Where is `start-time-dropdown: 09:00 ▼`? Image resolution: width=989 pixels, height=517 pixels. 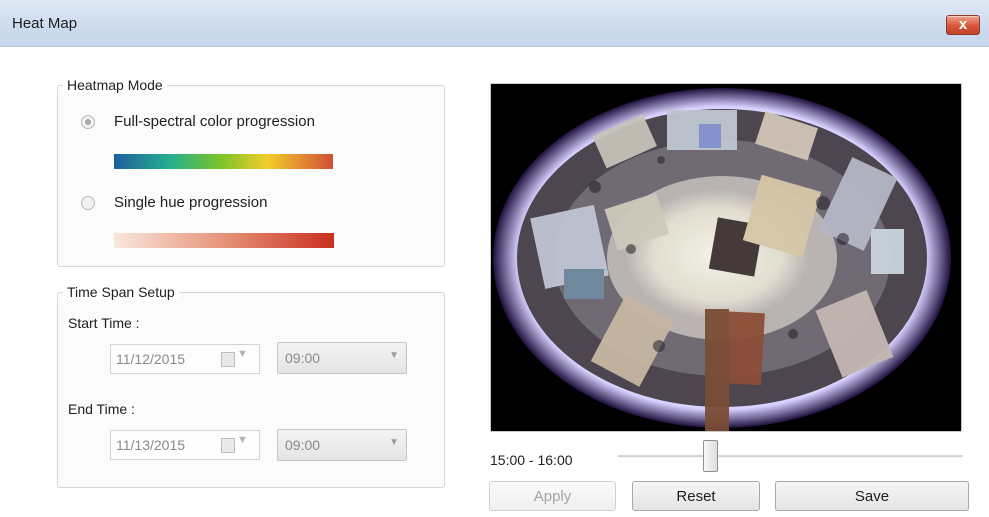
start-time-dropdown: 09:00 ▼ is located at coordinates (342, 358).